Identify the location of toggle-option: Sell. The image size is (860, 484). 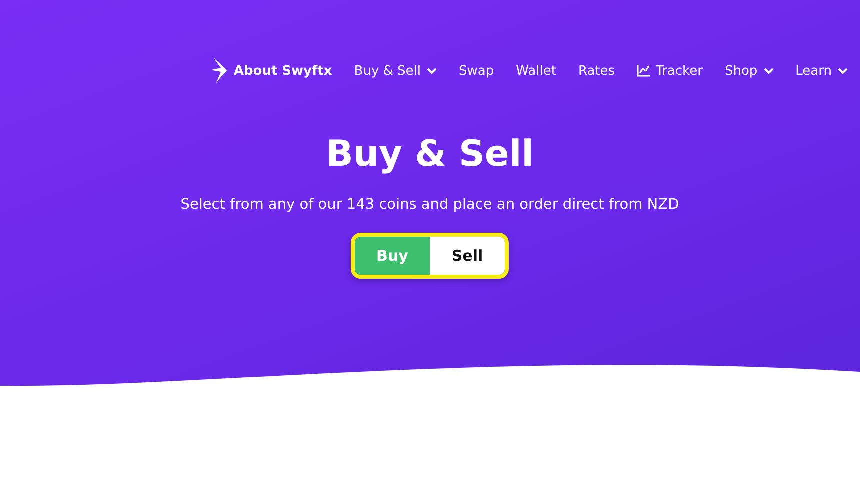
(467, 256).